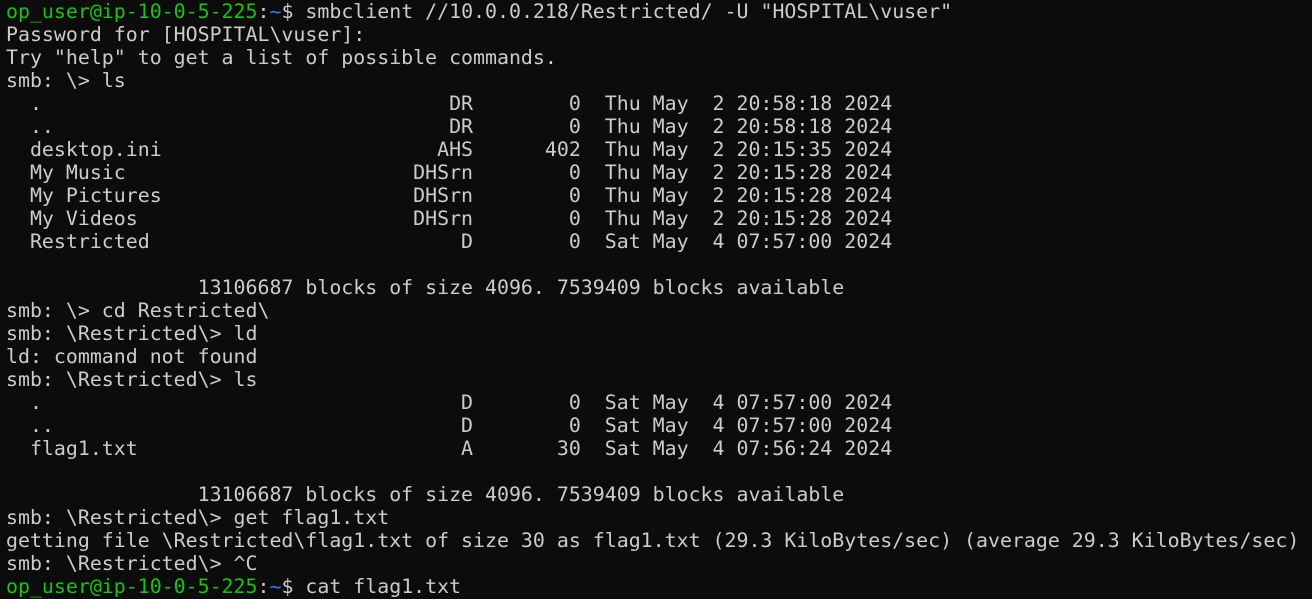 The image size is (1312, 599). Describe the element at coordinates (138, 310) in the screenshot. I see `output-line: smb: \> cd Restricted\` at that location.